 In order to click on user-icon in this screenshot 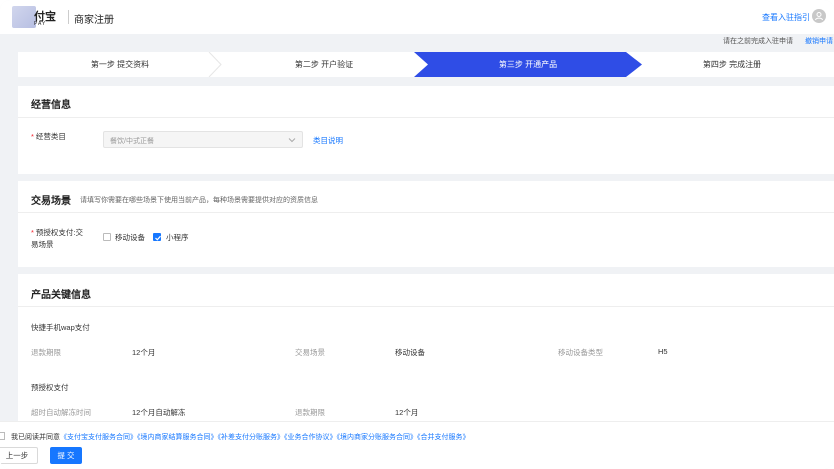, I will do `click(819, 16)`.